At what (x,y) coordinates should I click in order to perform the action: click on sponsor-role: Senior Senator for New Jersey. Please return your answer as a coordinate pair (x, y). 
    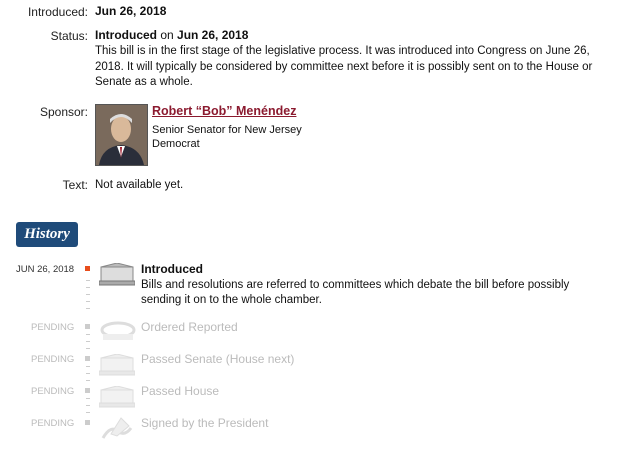
    Looking at the image, I should click on (227, 129).